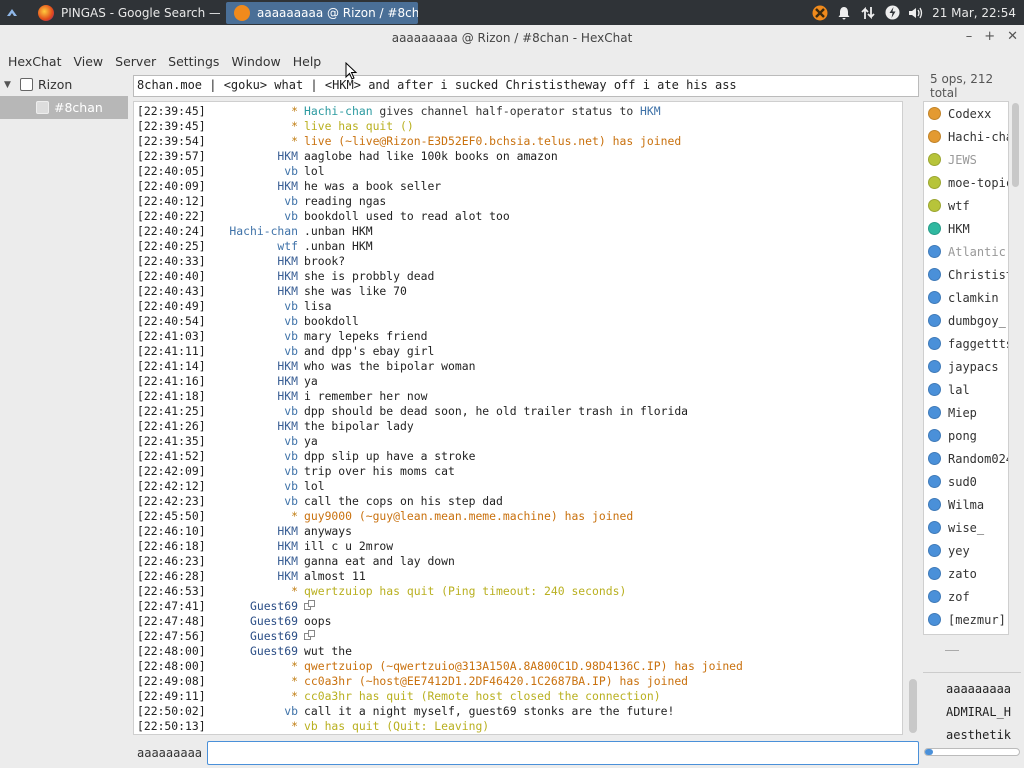 Image resolution: width=1024 pixels, height=768 pixels. Describe the element at coordinates (966, 527) in the screenshot. I see `user-item: wise_` at that location.